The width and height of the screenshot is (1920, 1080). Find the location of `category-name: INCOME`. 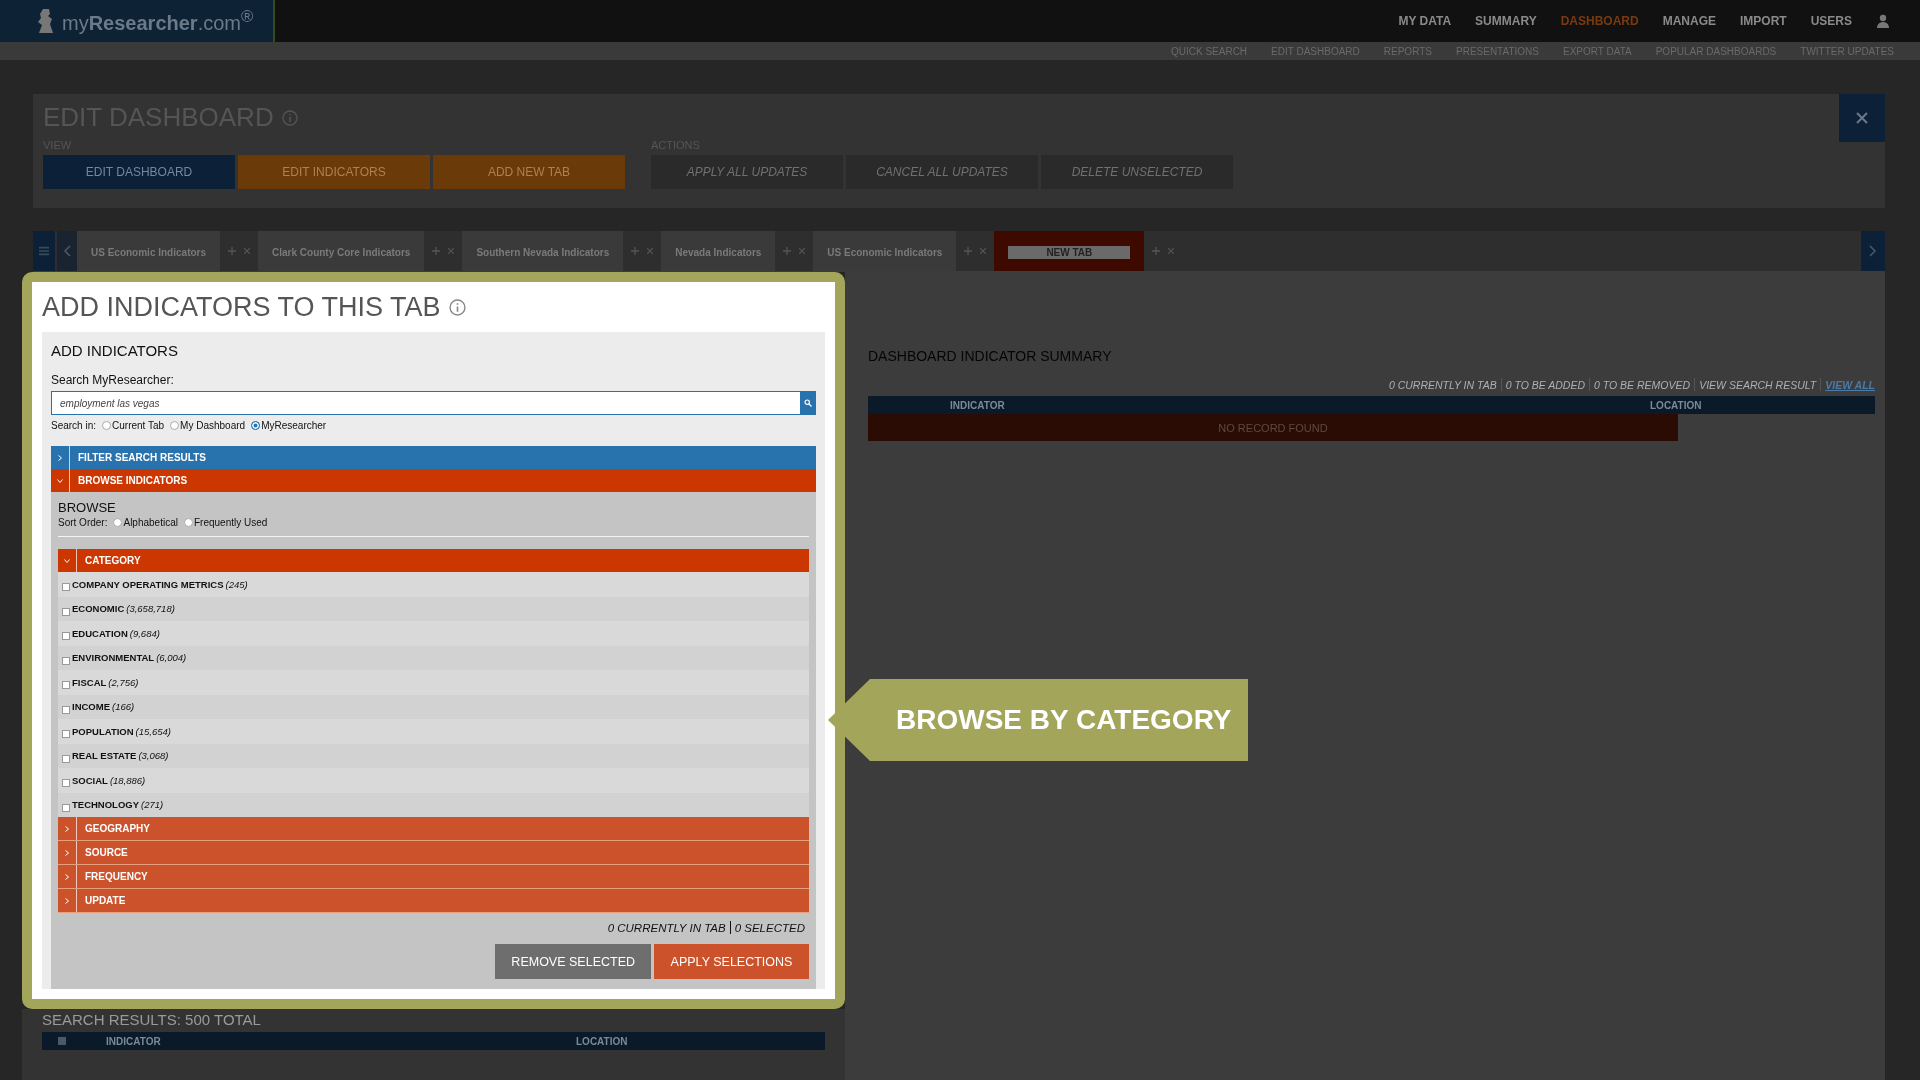

category-name: INCOME is located at coordinates (91, 707).